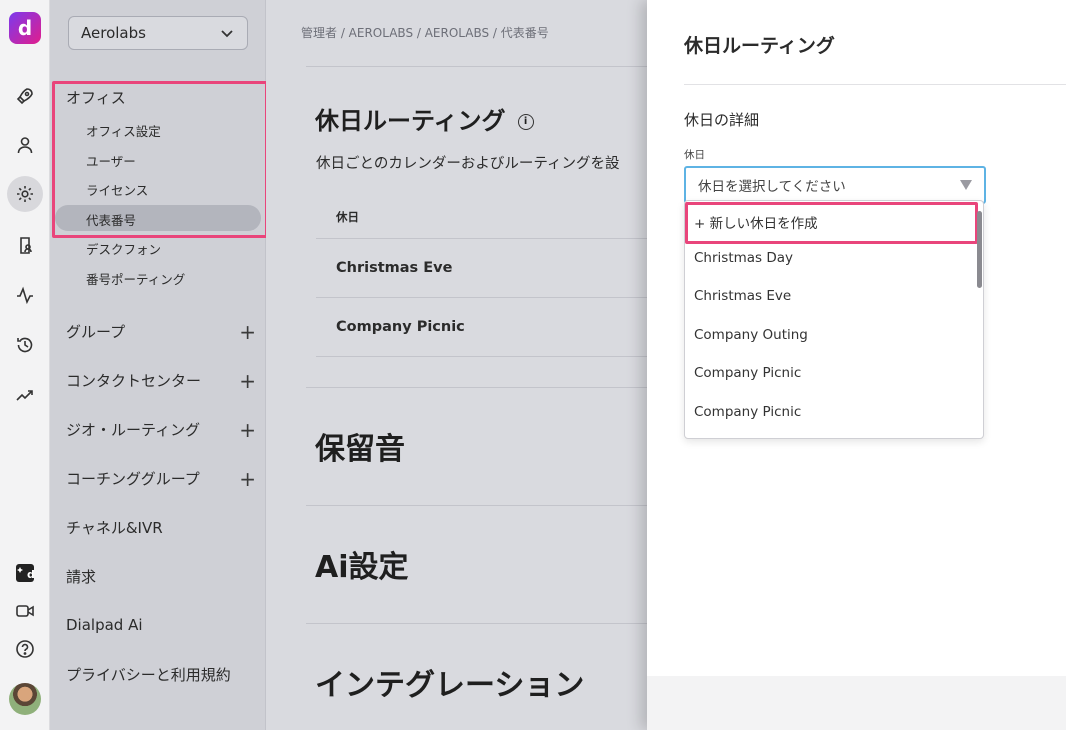  I want to click on holiday-details-heading: 休日の詳細, so click(722, 120).